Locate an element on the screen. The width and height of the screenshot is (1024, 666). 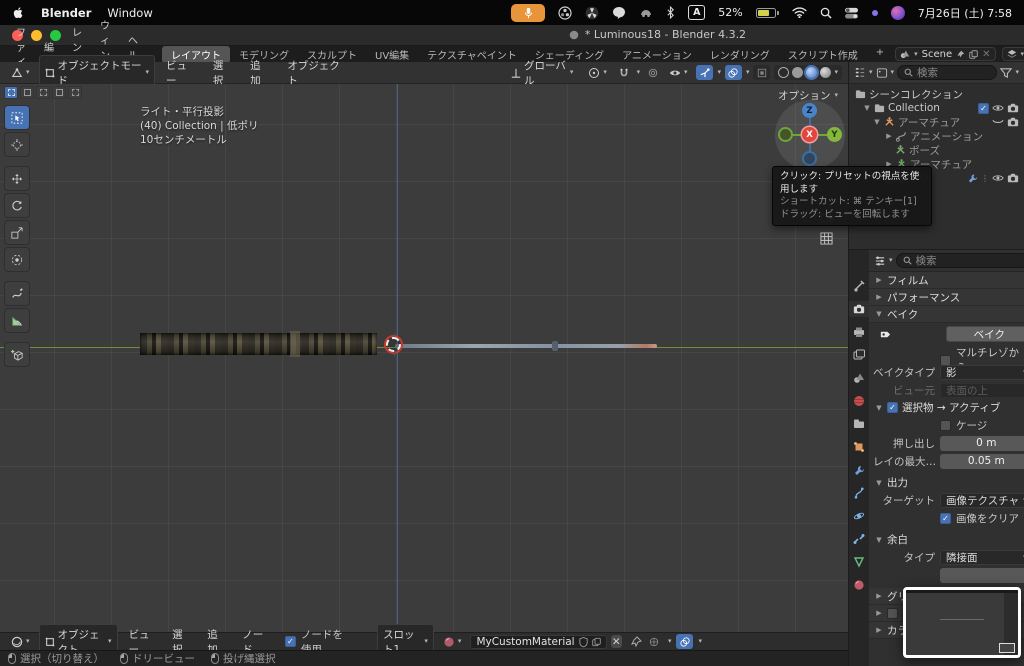
freestyle-checkbox is located at coordinates (892, 613).